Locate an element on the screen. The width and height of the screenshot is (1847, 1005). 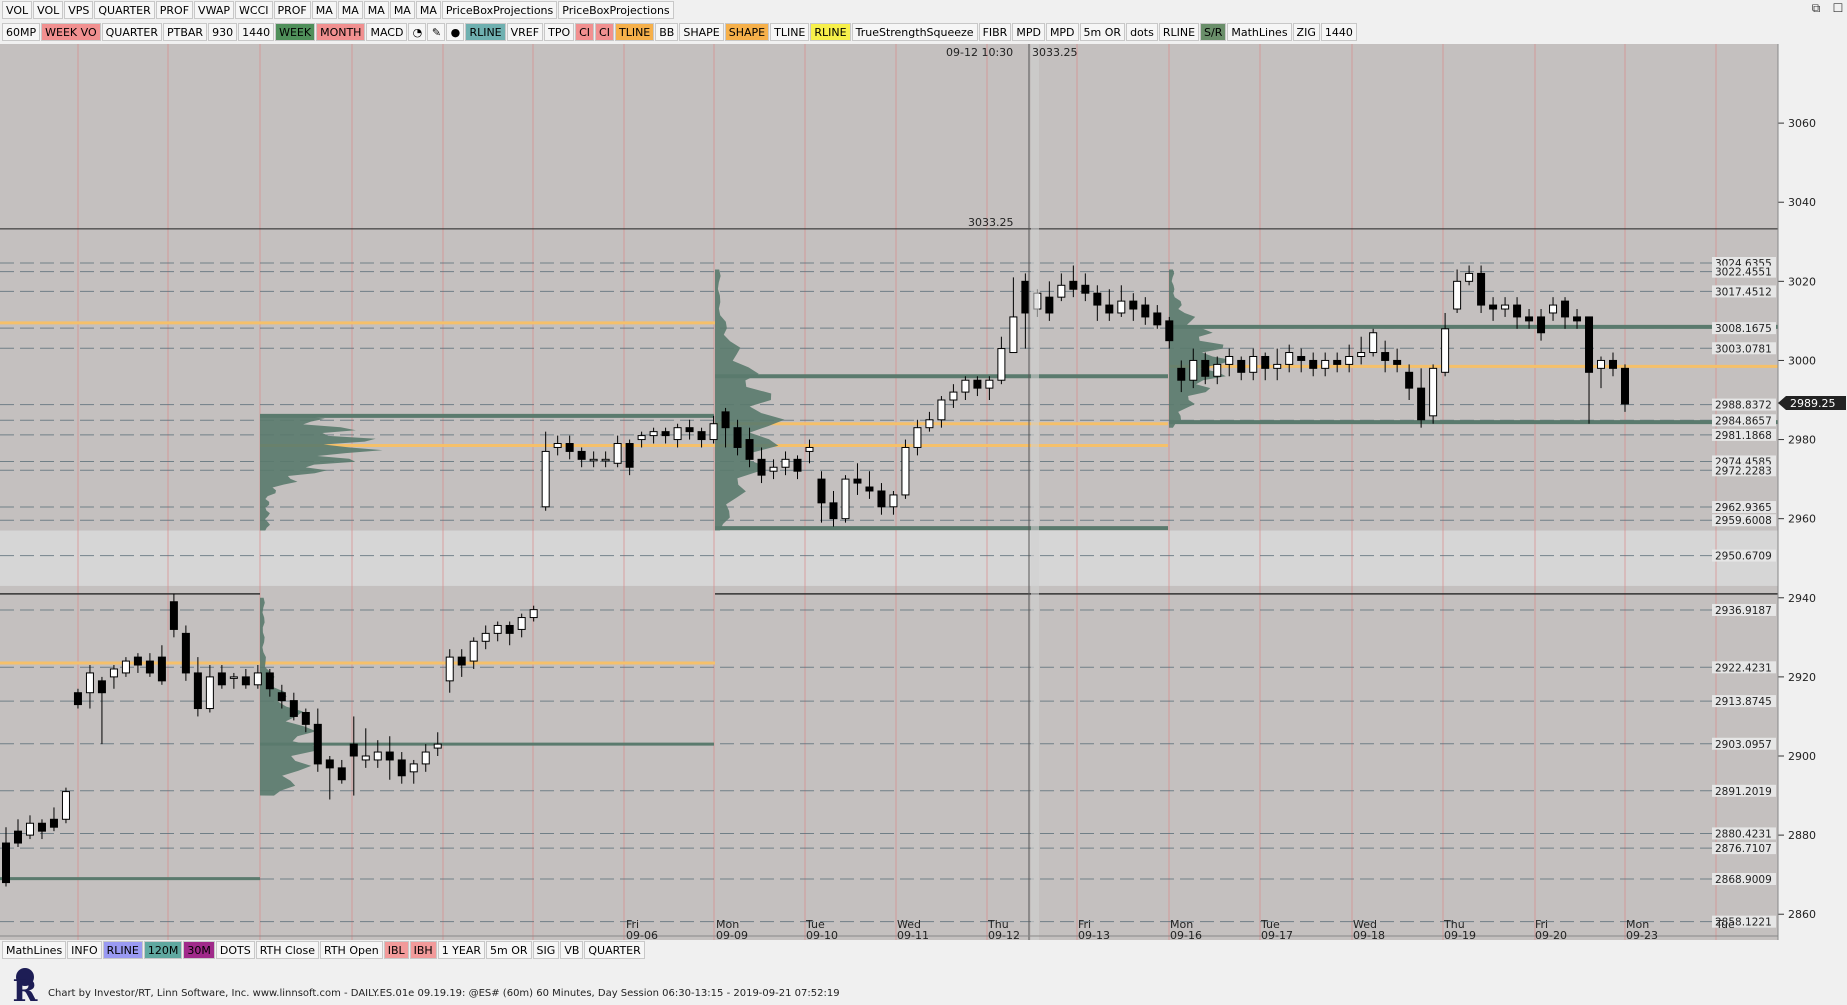
indicator-button: MONTH is located at coordinates (341, 32).